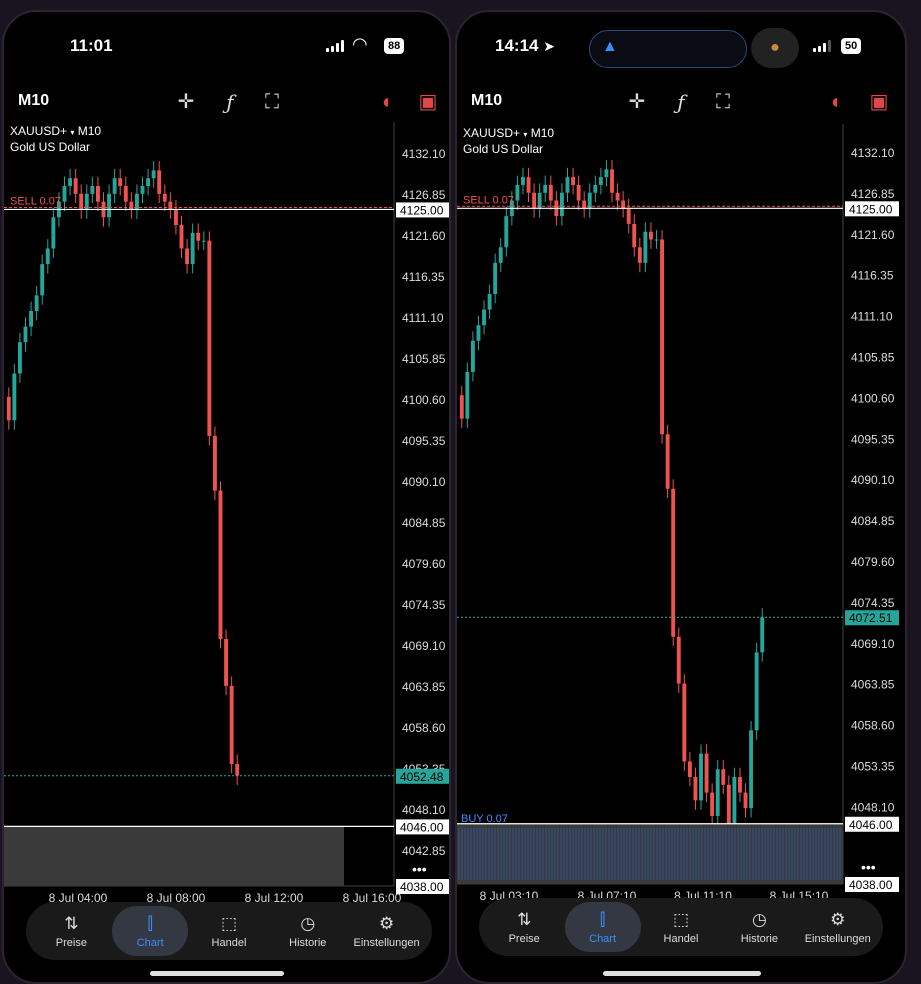  What do you see at coordinates (308, 942) in the screenshot?
I see `nav-label: Historie` at bounding box center [308, 942].